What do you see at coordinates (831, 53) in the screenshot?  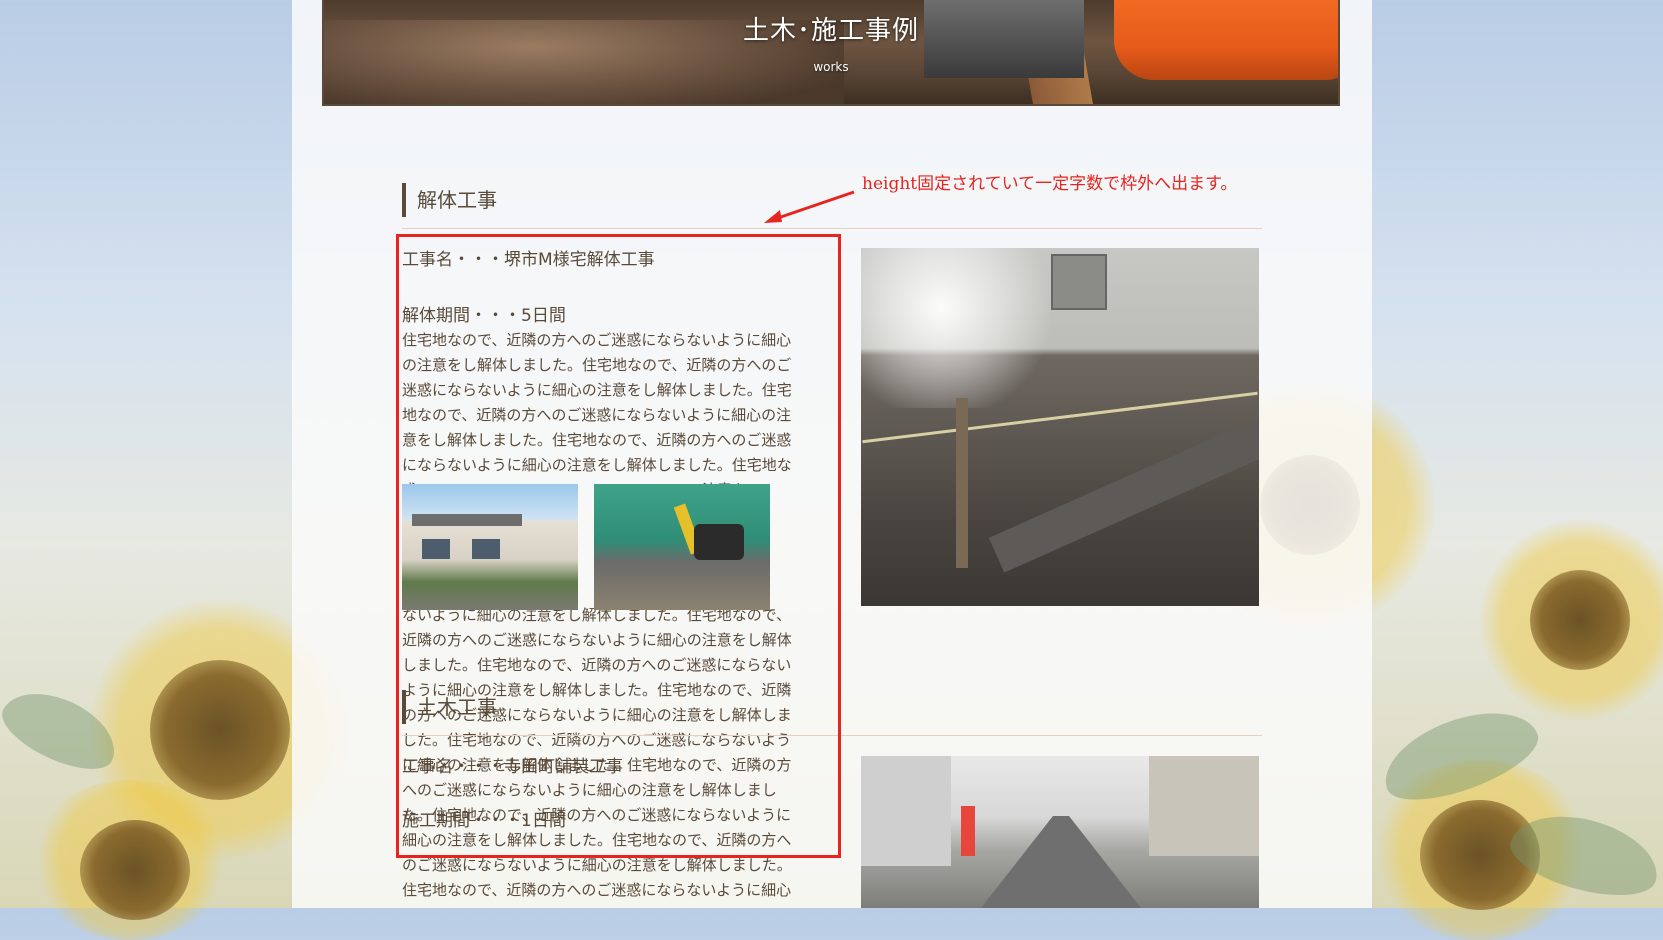 I see `hero-banner: 土木･施工事例 works` at bounding box center [831, 53].